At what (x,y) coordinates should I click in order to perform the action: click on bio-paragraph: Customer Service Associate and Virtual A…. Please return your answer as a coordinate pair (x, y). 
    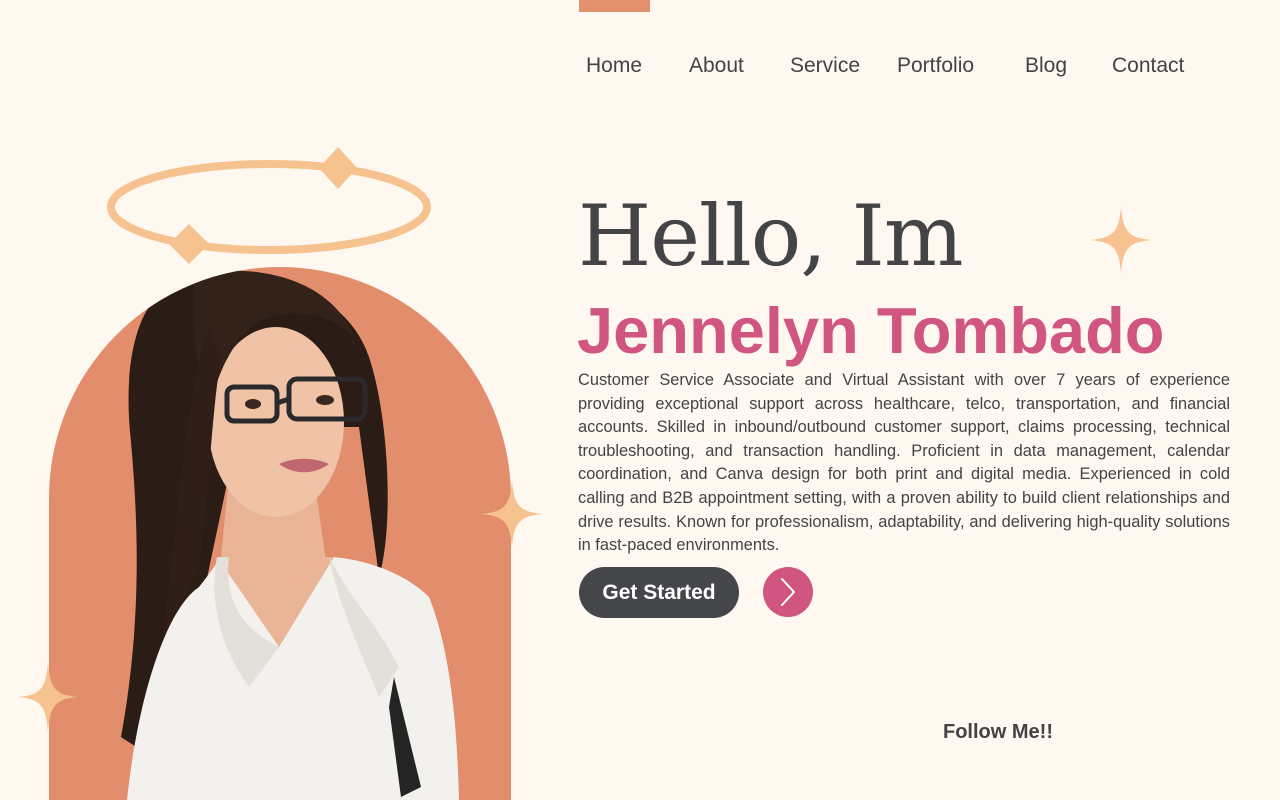
    Looking at the image, I should click on (904, 463).